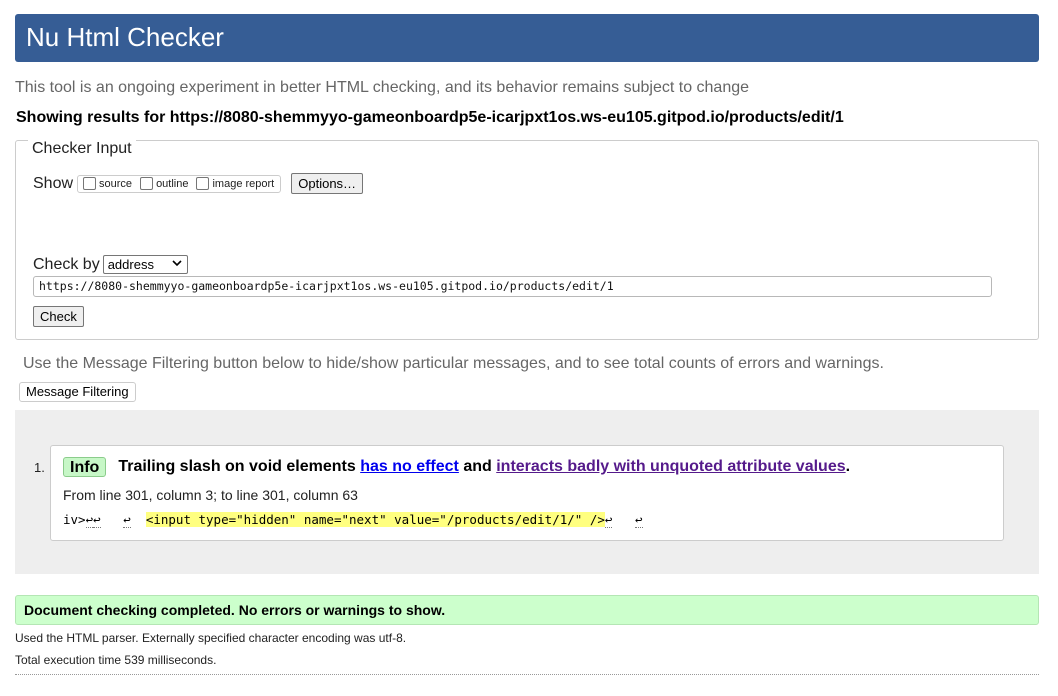 This screenshot has height=696, width=1058. What do you see at coordinates (74, 519) in the screenshot?
I see `extract-prefix: iv>` at bounding box center [74, 519].